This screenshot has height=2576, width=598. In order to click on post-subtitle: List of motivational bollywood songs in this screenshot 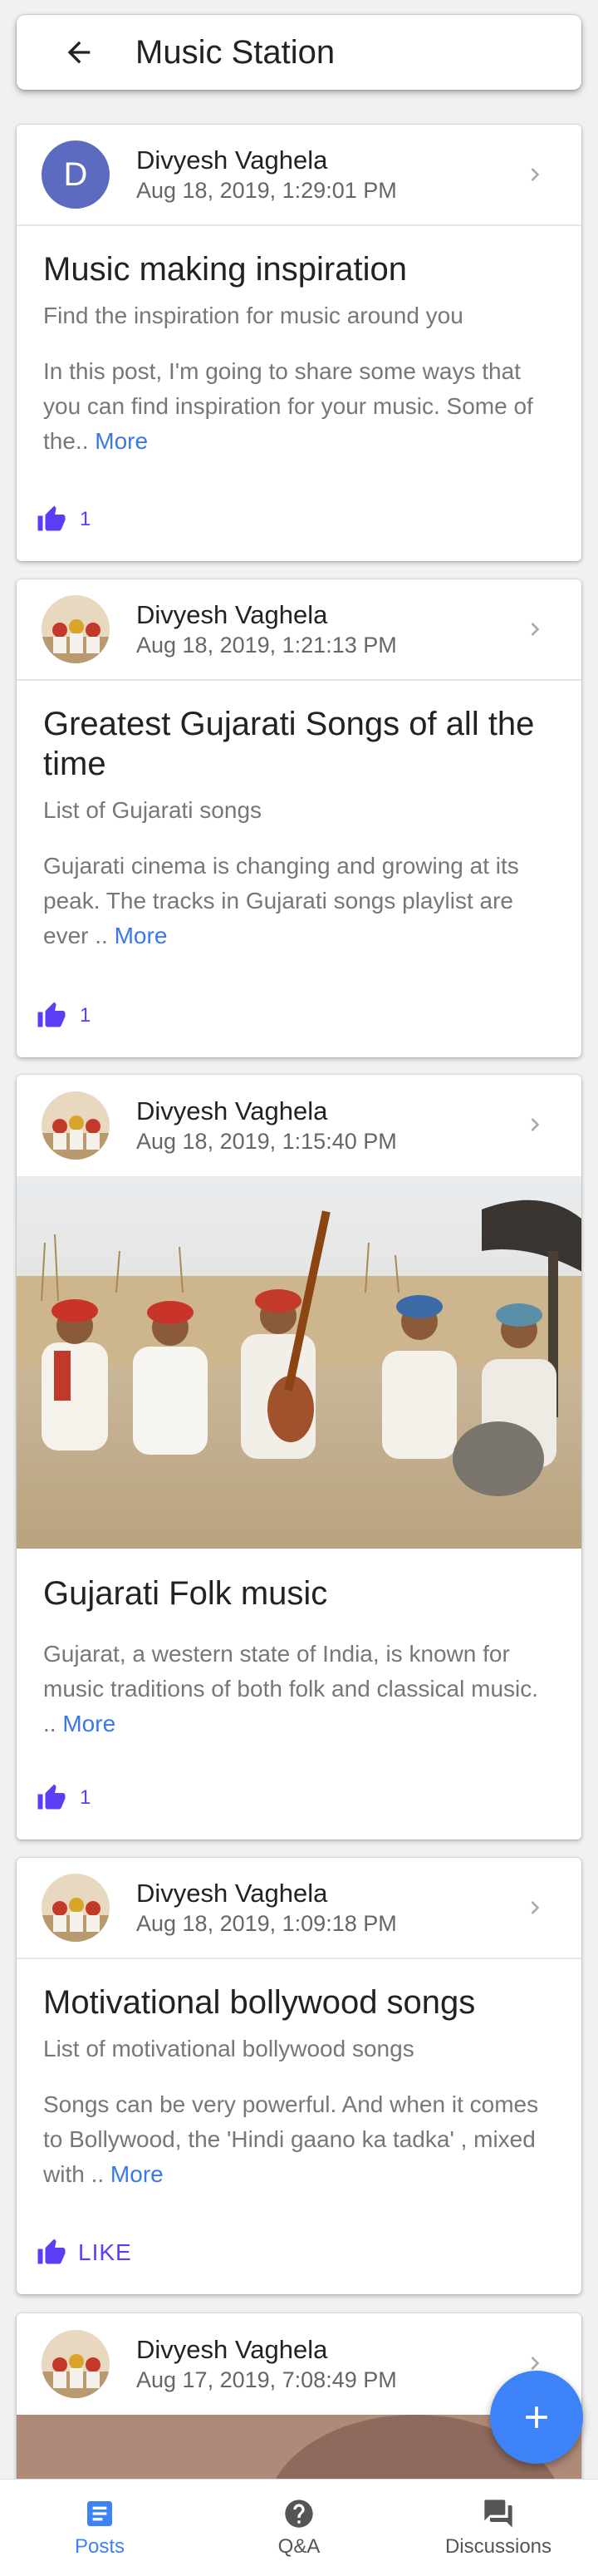, I will do `click(229, 2048)`.